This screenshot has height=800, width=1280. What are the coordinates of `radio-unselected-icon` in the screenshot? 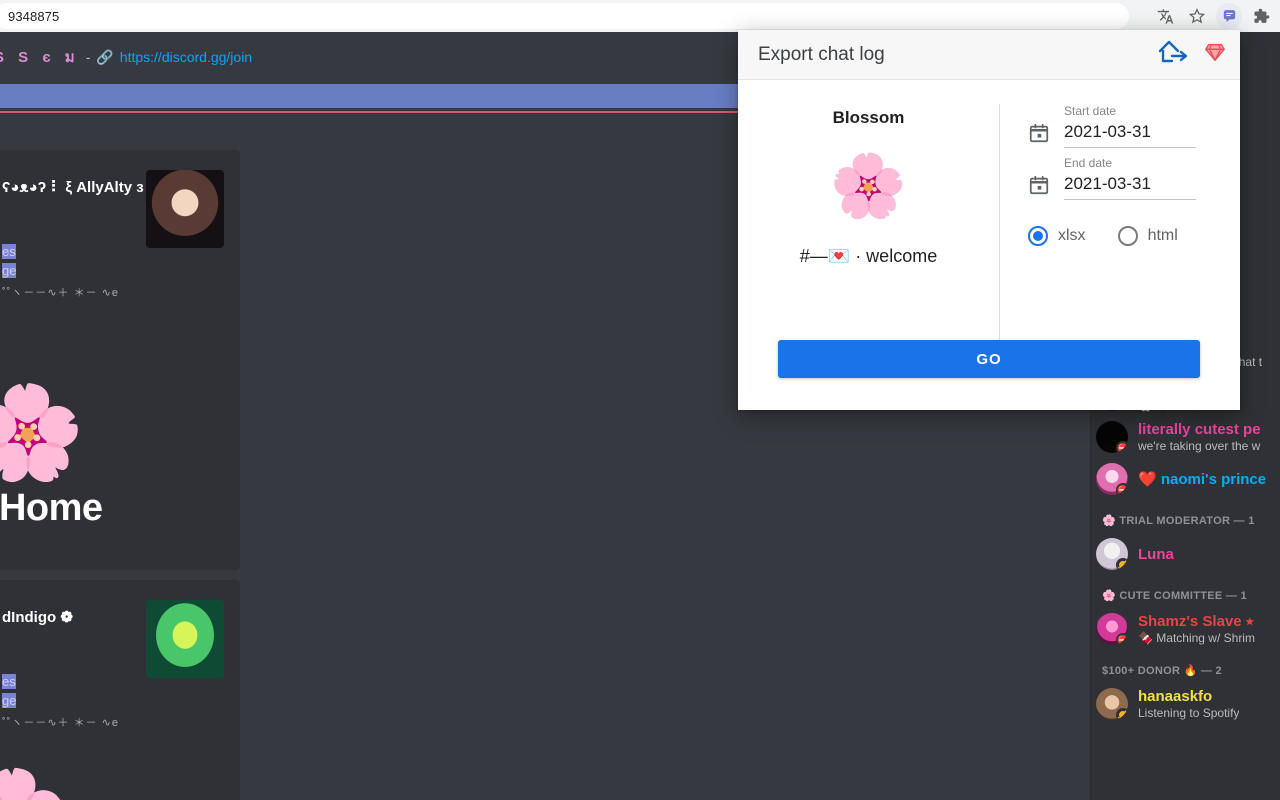 It's located at (1127, 236).